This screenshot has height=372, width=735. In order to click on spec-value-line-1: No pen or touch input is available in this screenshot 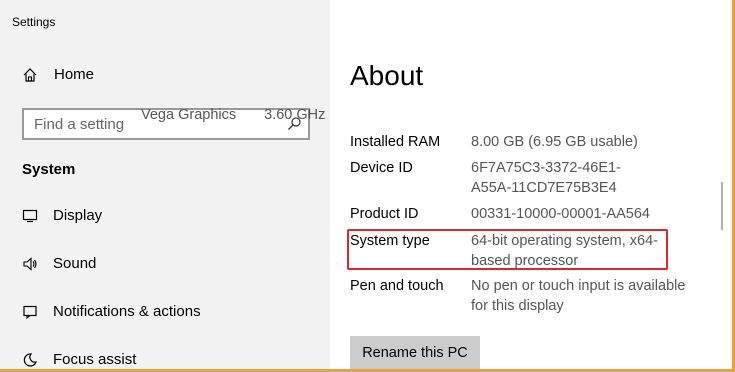, I will do `click(578, 286)`.